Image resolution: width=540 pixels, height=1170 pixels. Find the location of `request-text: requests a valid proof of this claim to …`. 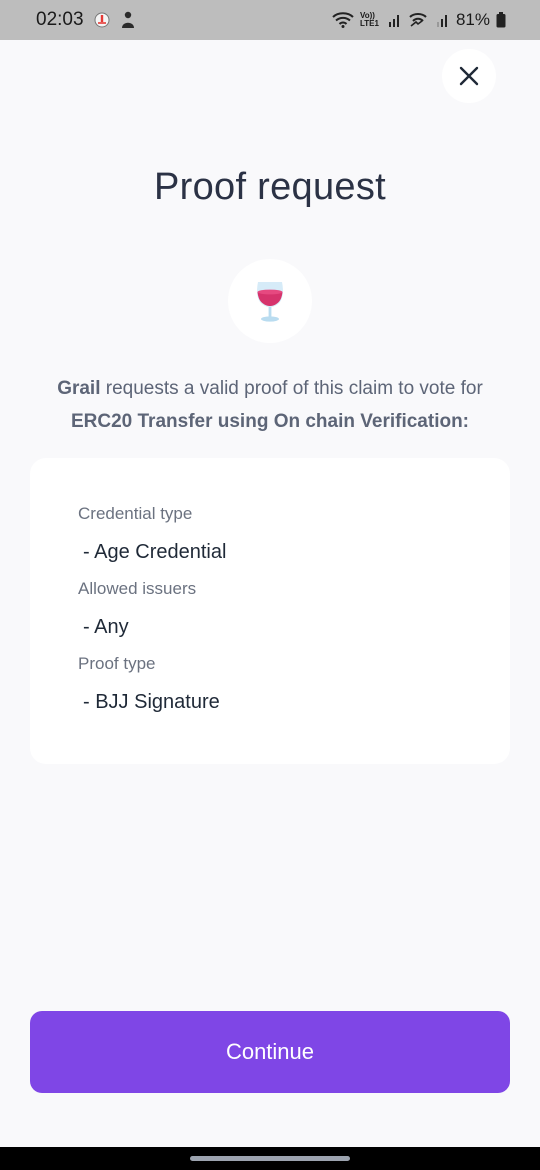

request-text: requests a valid proof of this claim to … is located at coordinates (291, 388).